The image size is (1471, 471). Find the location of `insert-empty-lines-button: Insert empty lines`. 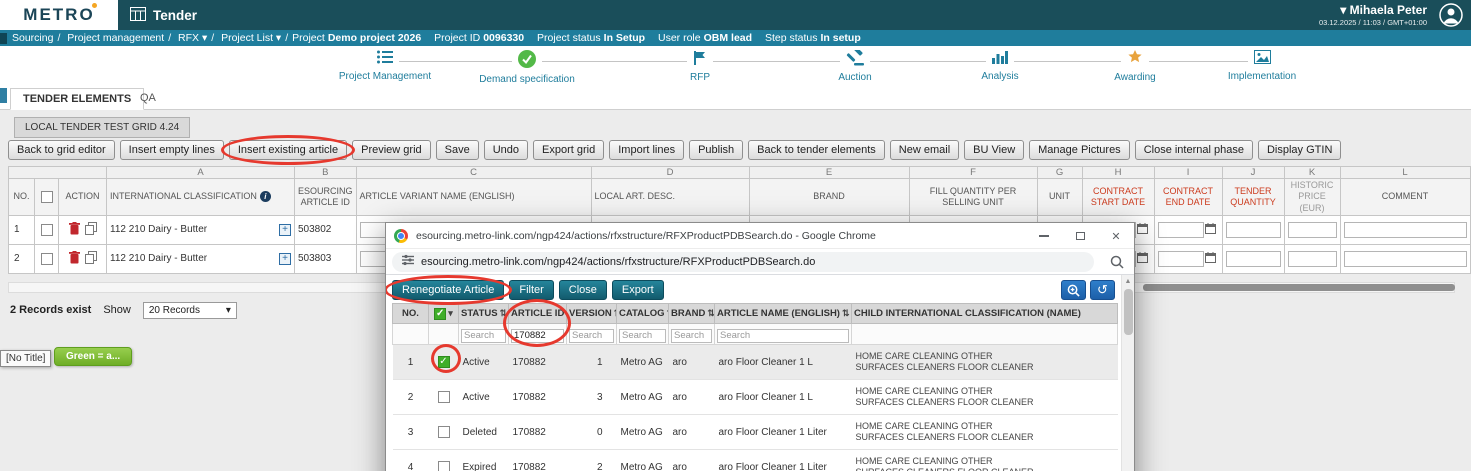

insert-empty-lines-button: Insert empty lines is located at coordinates (171, 150).